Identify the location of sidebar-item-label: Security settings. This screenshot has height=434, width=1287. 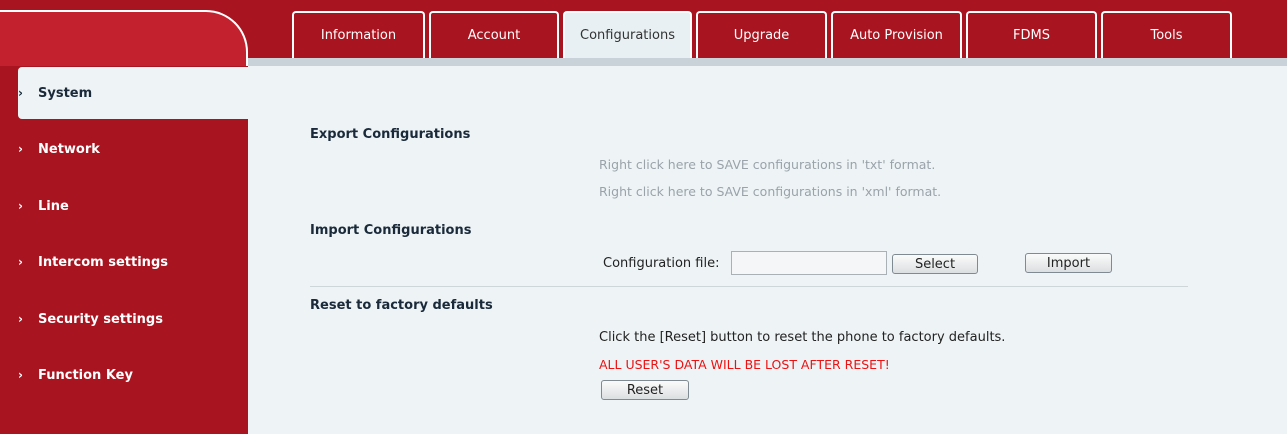
(100, 319).